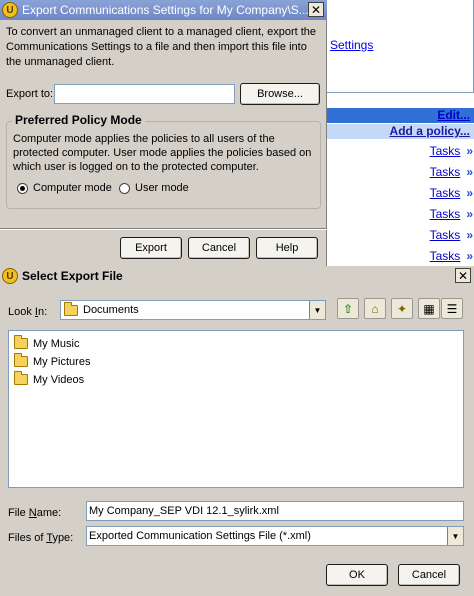  Describe the element at coordinates (35, 513) in the screenshot. I see `file-name-label: File Name:` at that location.